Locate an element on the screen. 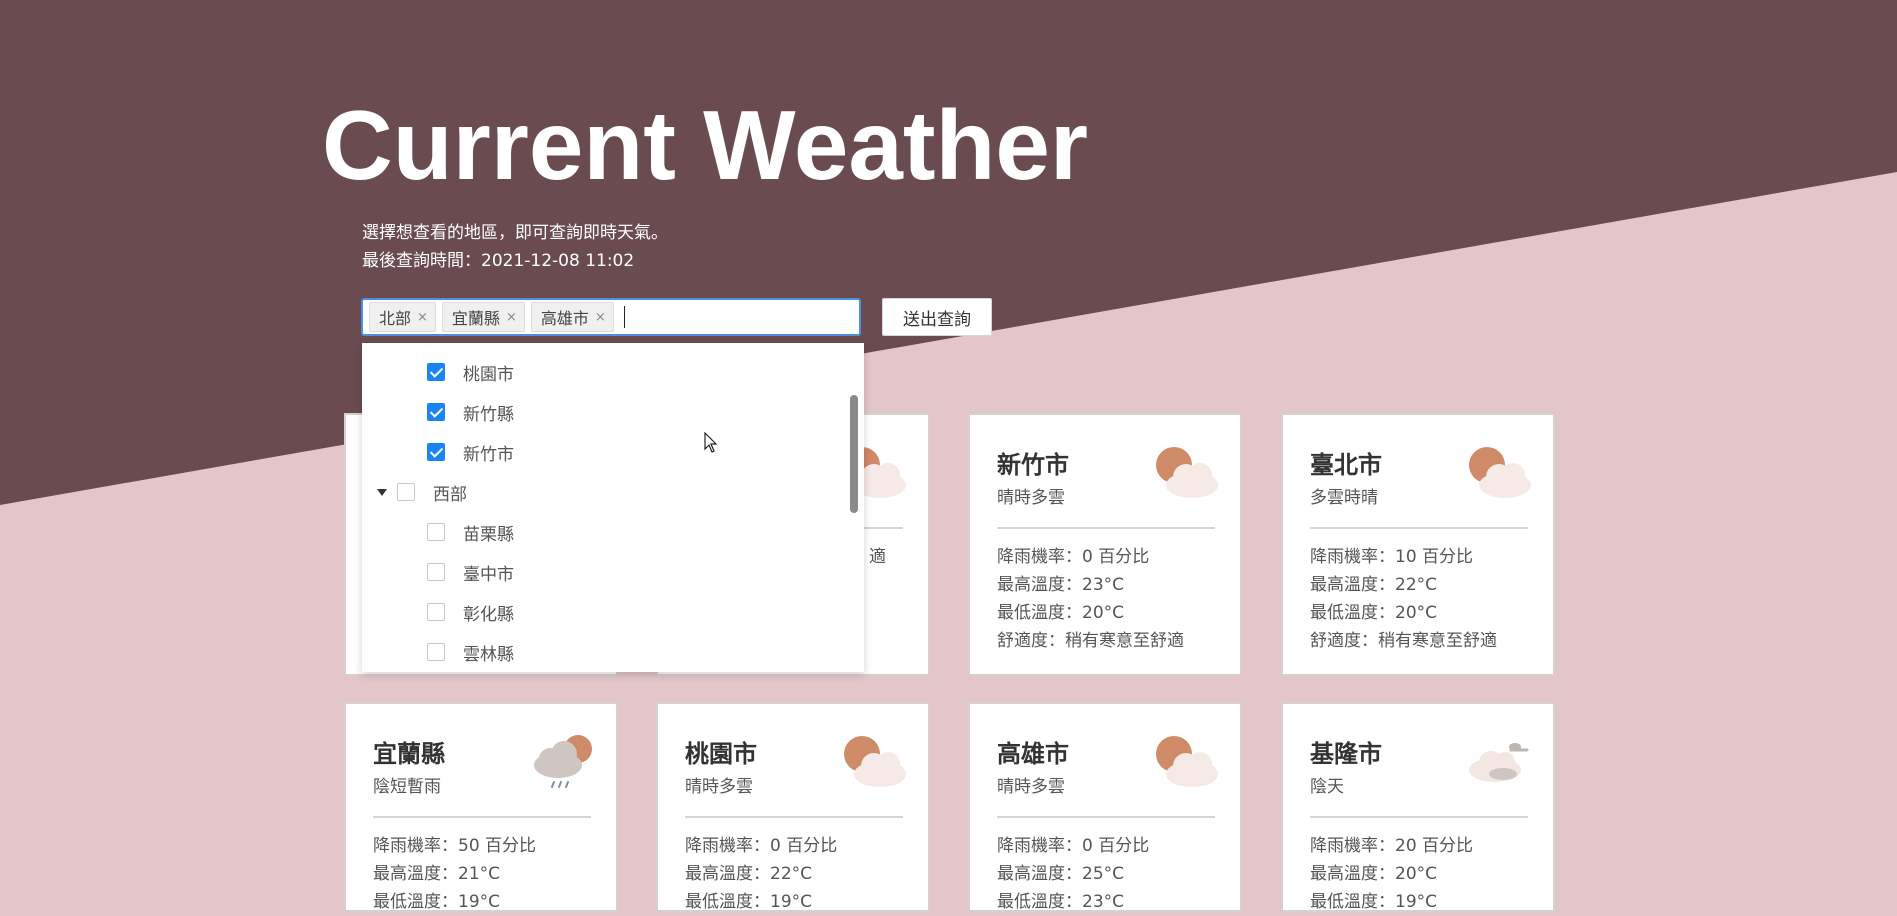 The width and height of the screenshot is (1897, 916). rain-cloud-icon is located at coordinates (562, 760).